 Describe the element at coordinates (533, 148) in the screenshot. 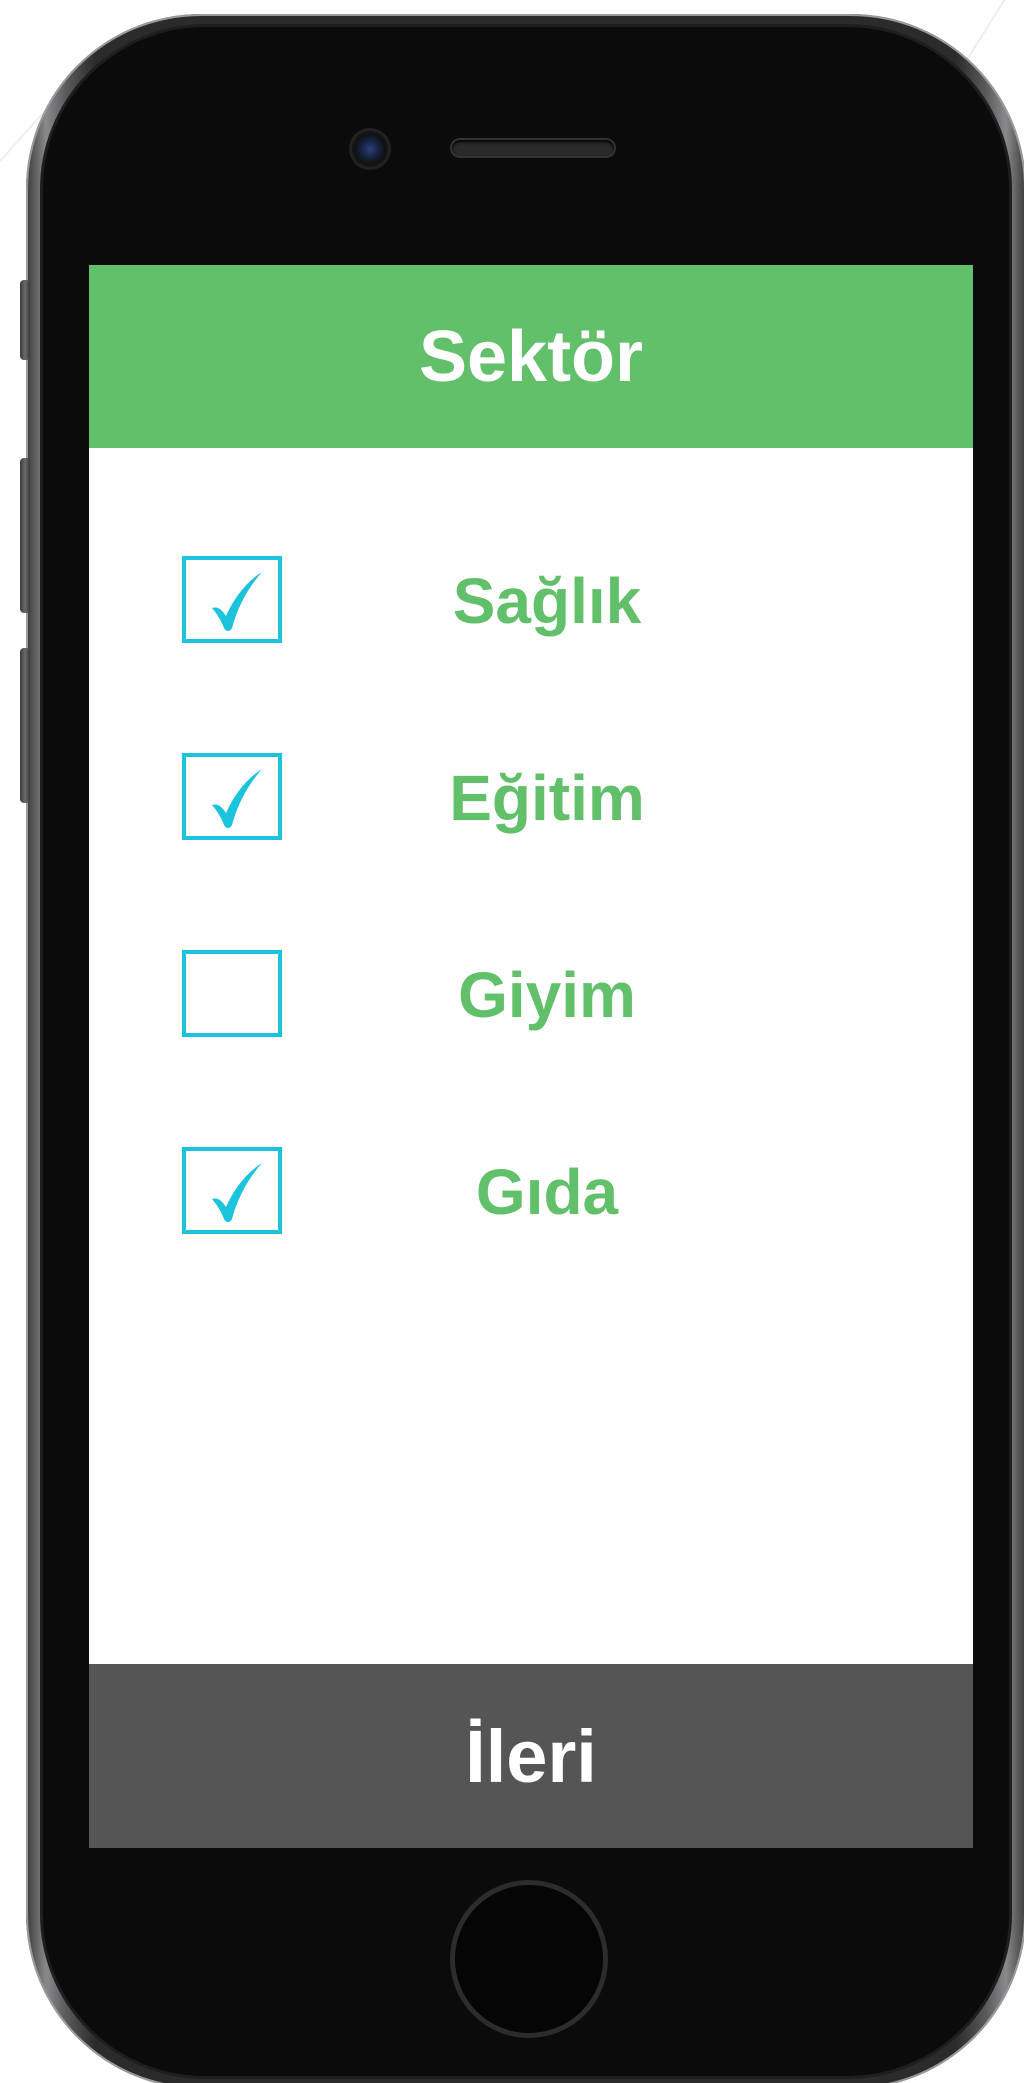

I see `earpiece-speaker` at that location.